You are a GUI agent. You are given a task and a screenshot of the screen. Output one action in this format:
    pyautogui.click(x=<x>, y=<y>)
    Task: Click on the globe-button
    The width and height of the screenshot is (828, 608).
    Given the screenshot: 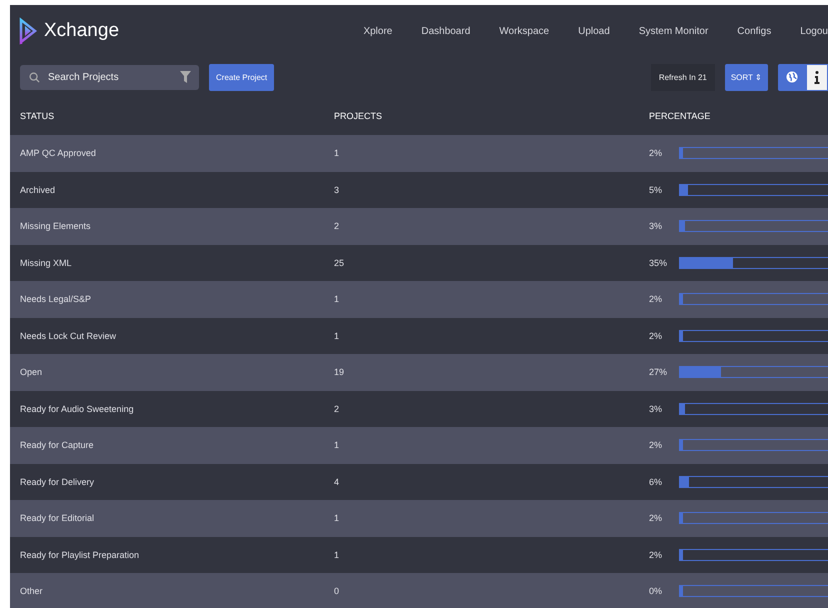 What is the action you would take?
    pyautogui.click(x=792, y=77)
    